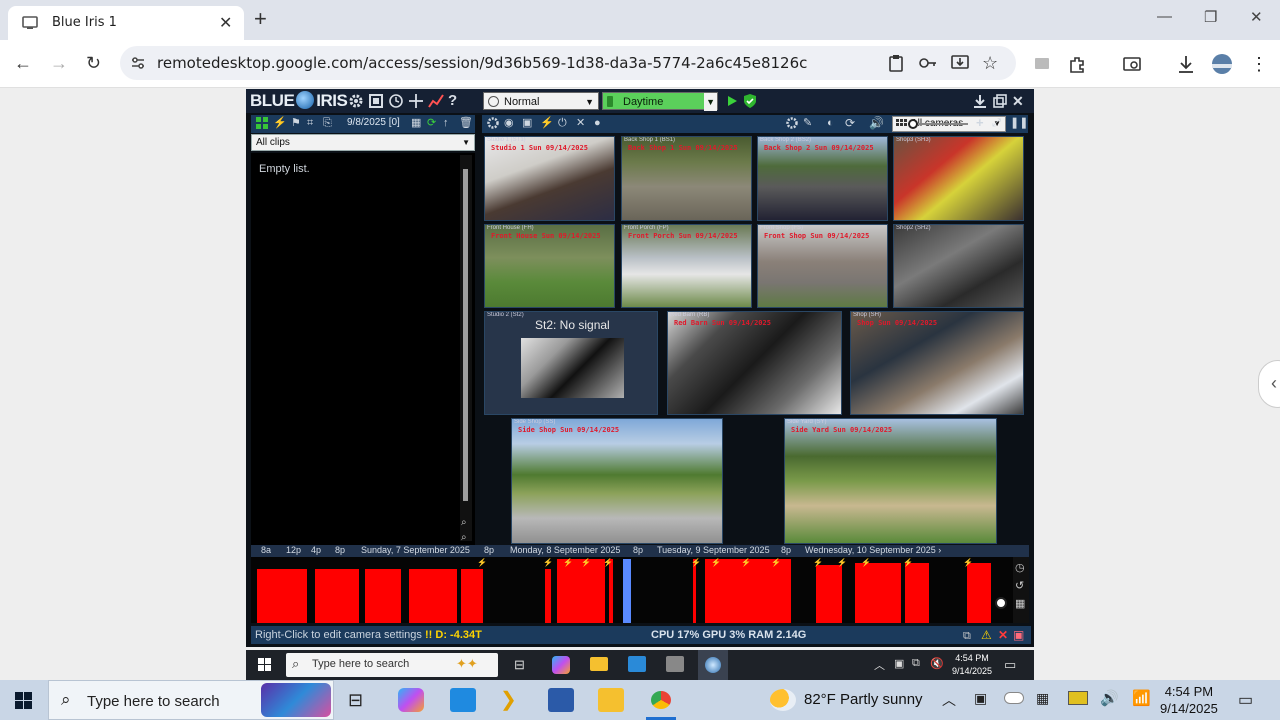  What do you see at coordinates (1260, 64) in the screenshot?
I see `menu-dots-icon: ⋮` at bounding box center [1260, 64].